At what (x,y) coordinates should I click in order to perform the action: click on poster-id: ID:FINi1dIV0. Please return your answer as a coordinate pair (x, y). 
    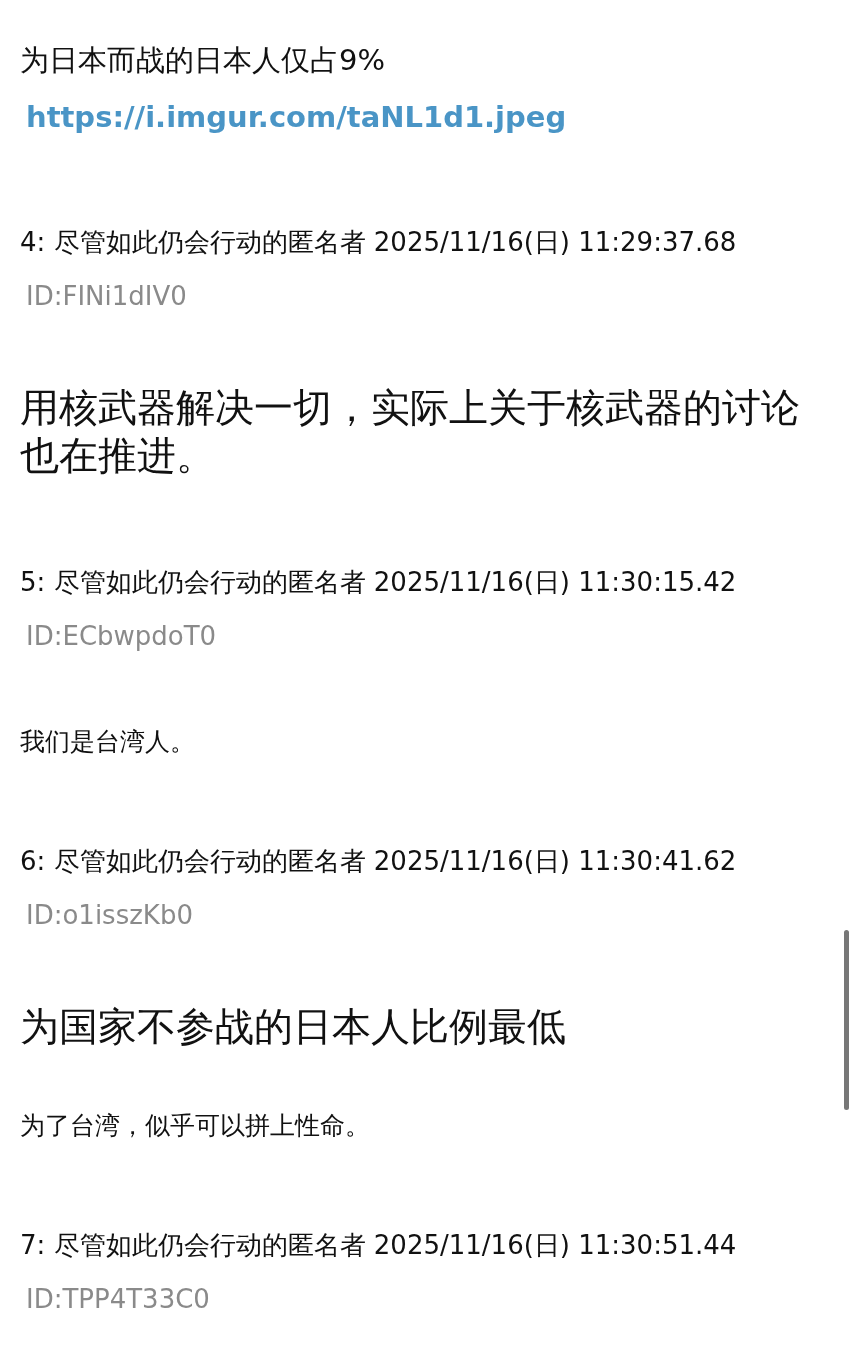
    Looking at the image, I should click on (106, 296).